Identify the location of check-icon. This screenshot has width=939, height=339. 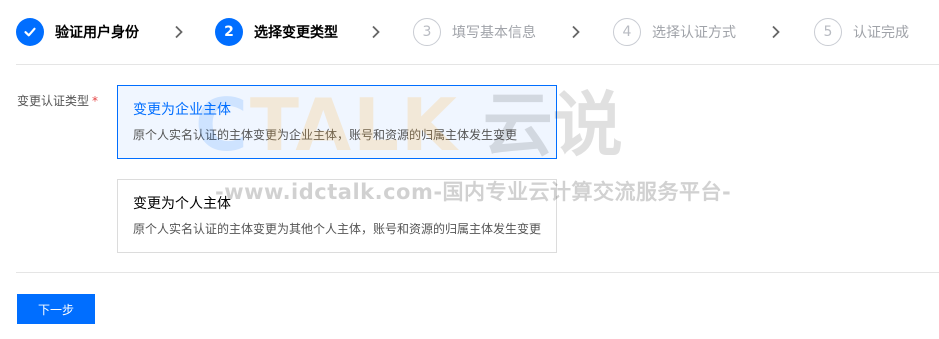
(30, 32).